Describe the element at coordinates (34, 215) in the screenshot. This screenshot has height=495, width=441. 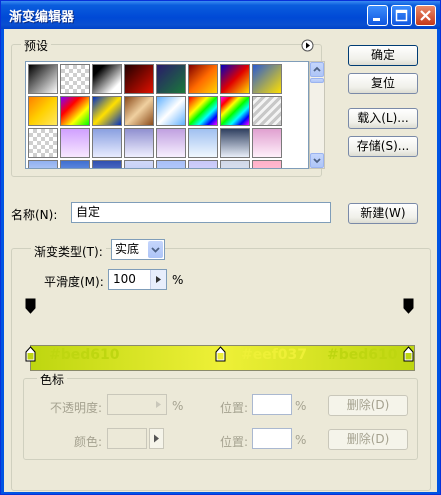
I see `name-label: 名称(N):` at that location.